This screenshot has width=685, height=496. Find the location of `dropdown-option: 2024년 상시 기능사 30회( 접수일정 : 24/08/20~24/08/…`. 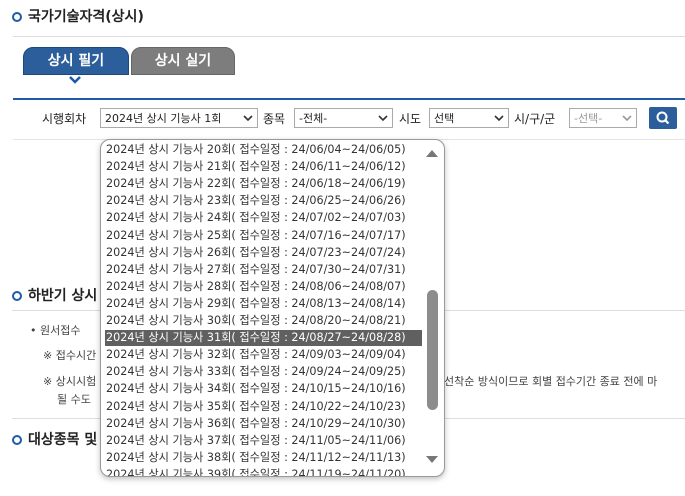

dropdown-option: 2024년 상시 기능사 30회( 접수일정 : 24/08/20~24/08/… is located at coordinates (263, 321).